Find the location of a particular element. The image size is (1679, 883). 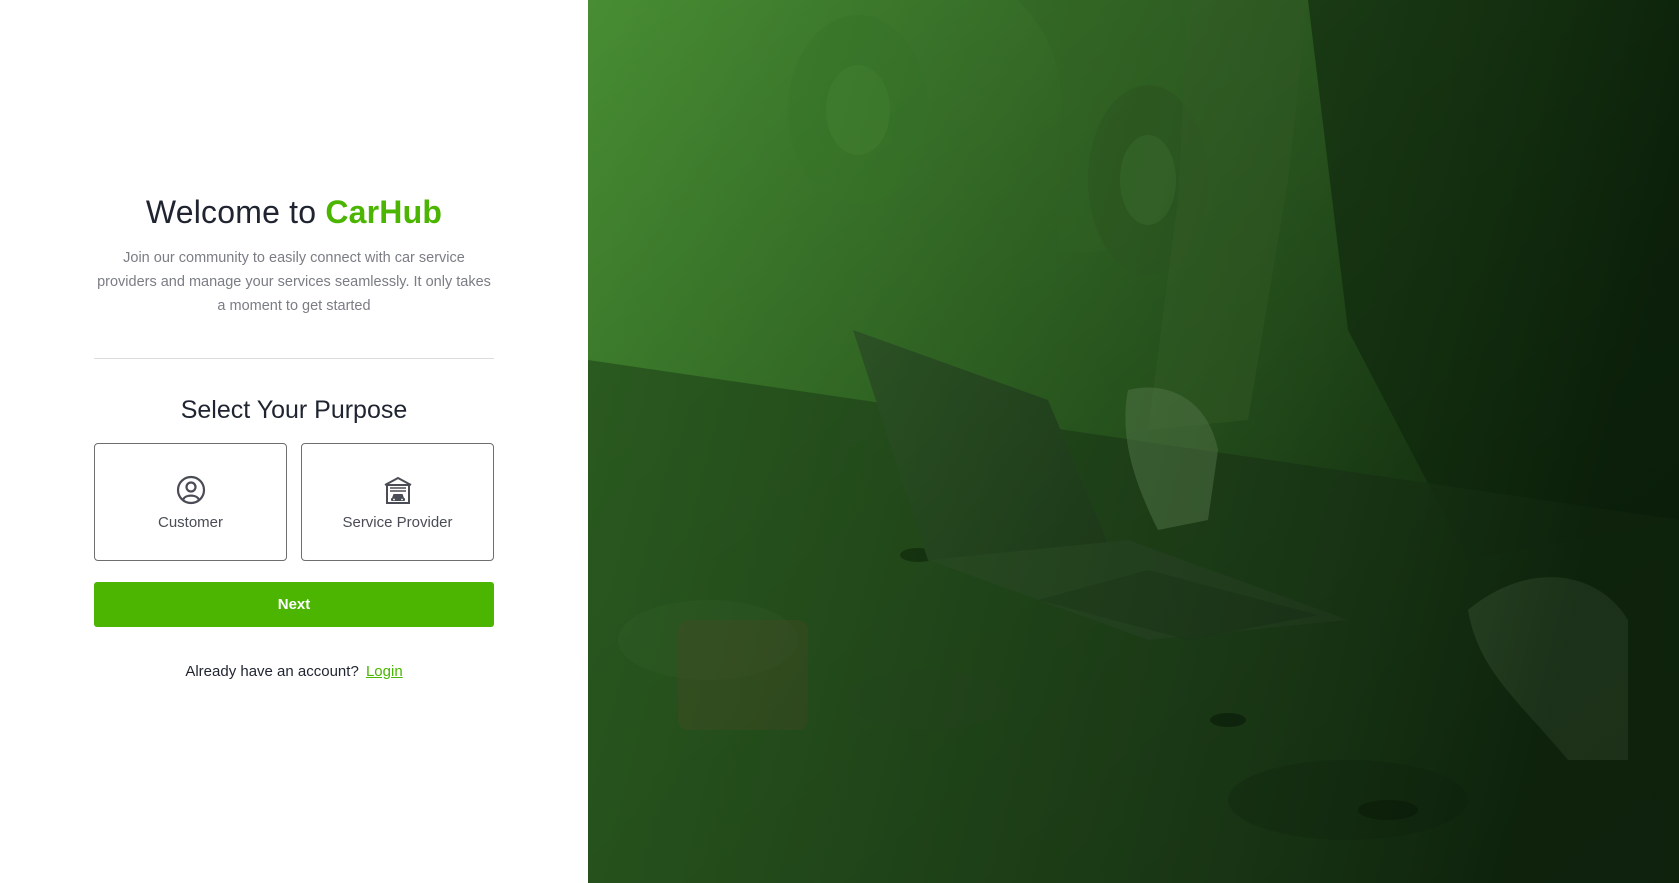

login-prompt-row: Already have an account? Login is located at coordinates (294, 671).